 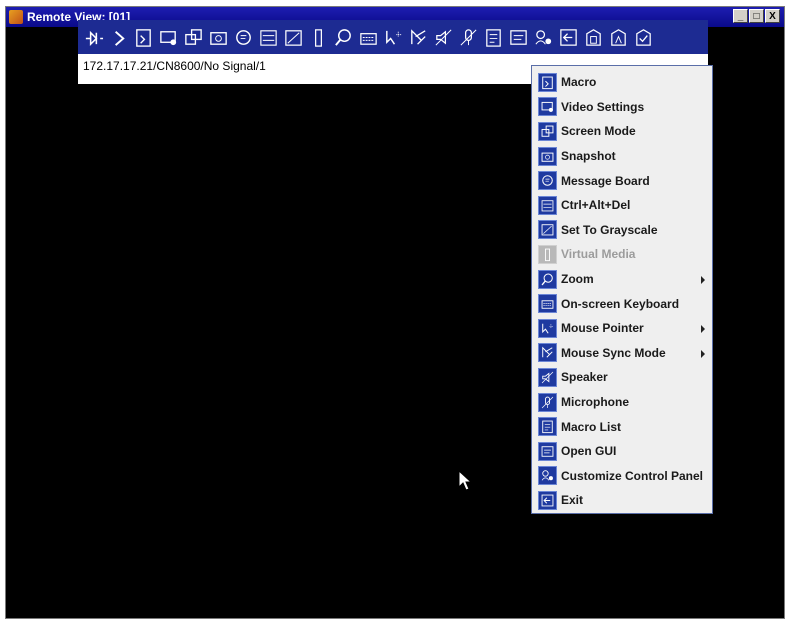 I want to click on microphone-icon, so click(x=547, y=402).